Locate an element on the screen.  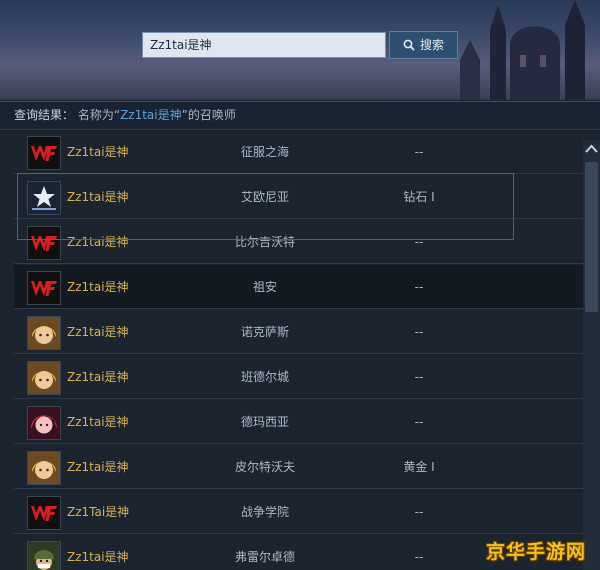
summoner-row: Zz1tai是神 艾欧尼亚 钻石 I is located at coordinates (298, 197).